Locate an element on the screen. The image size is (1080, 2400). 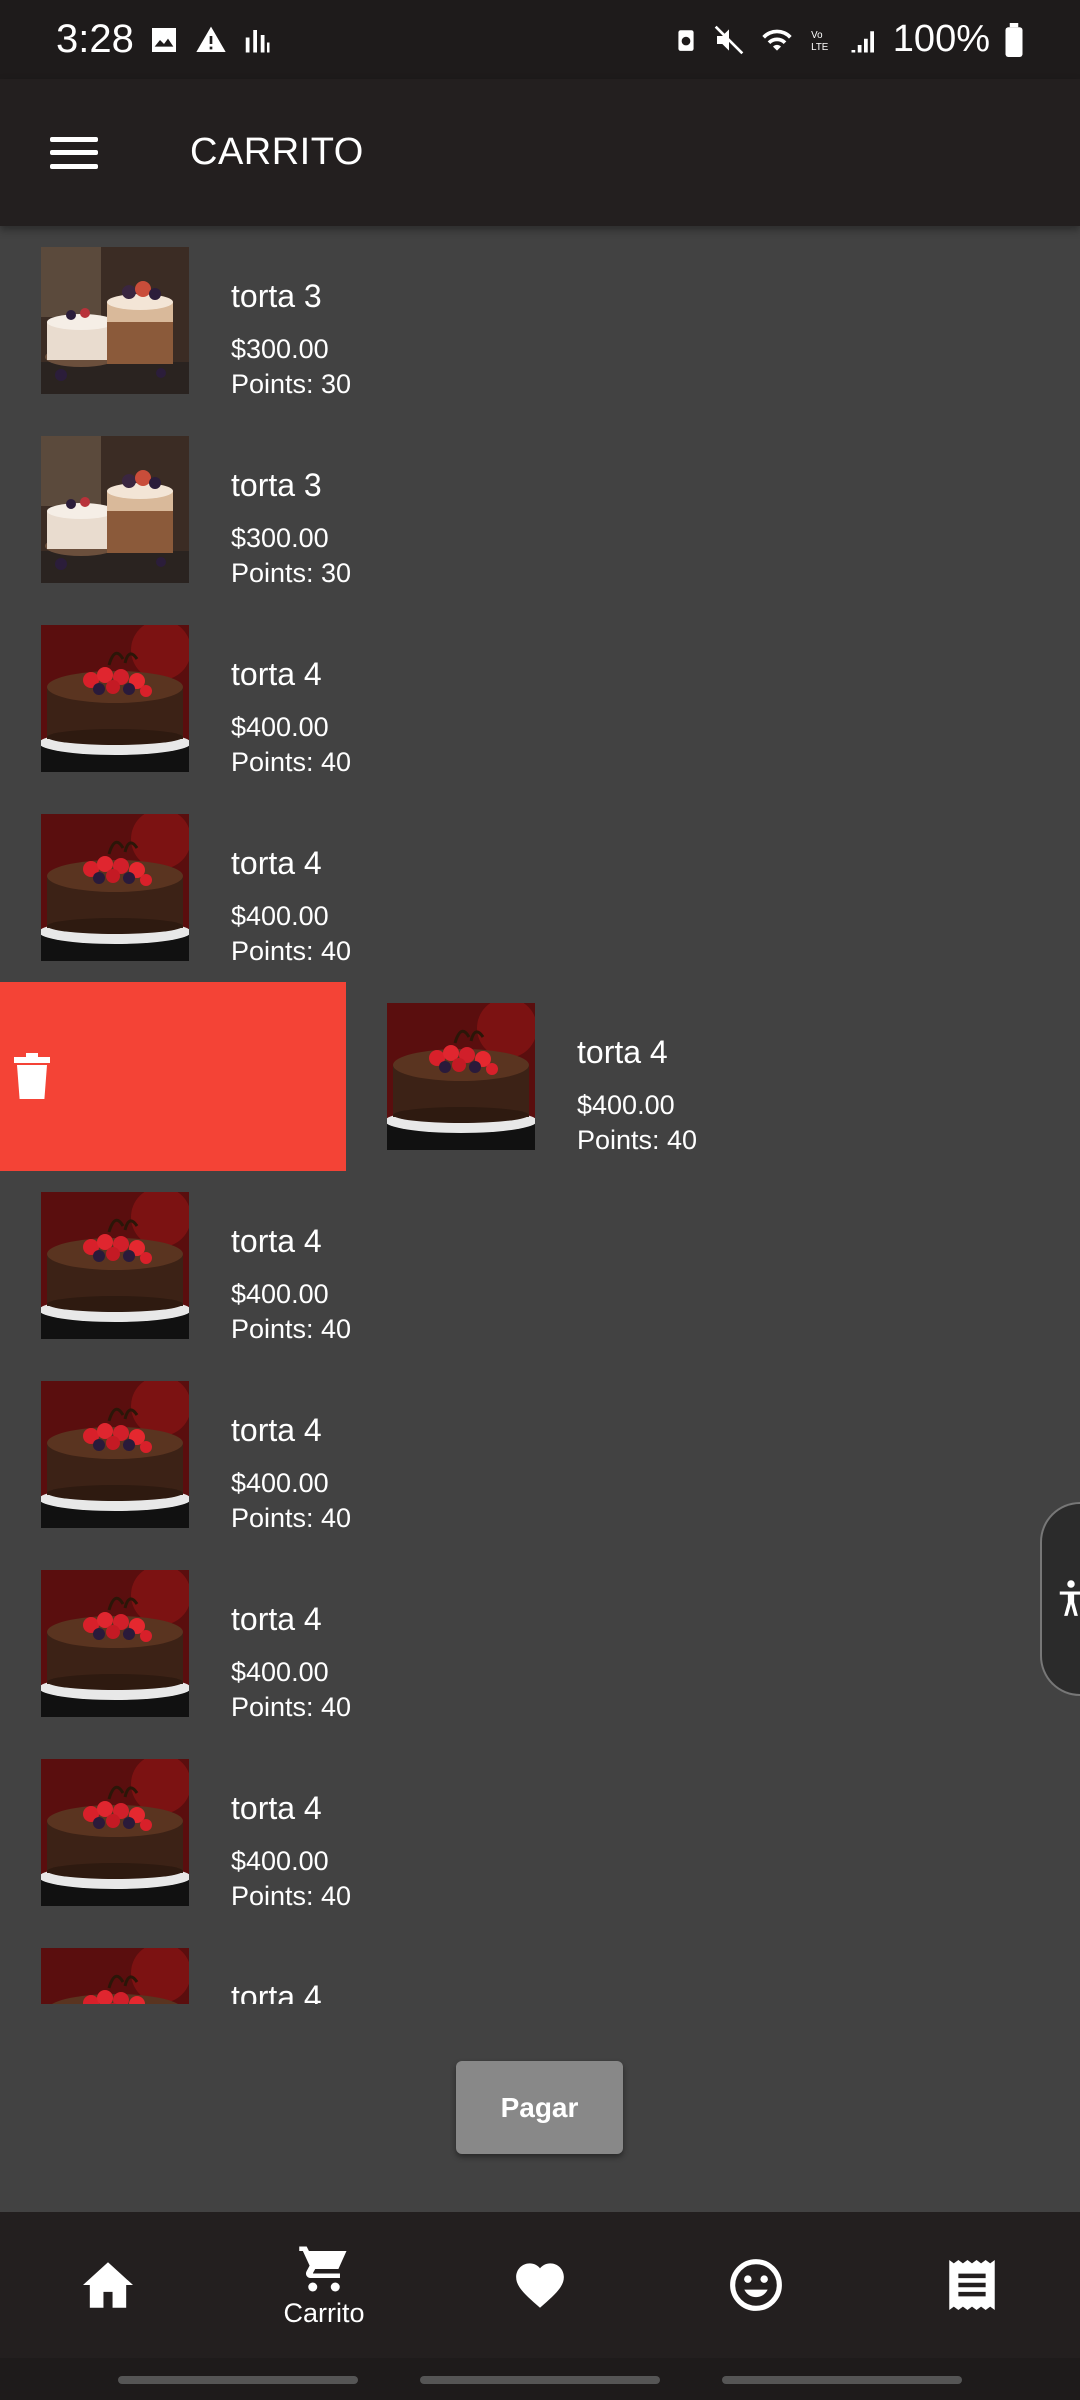
nav-profile is located at coordinates (756, 2285).